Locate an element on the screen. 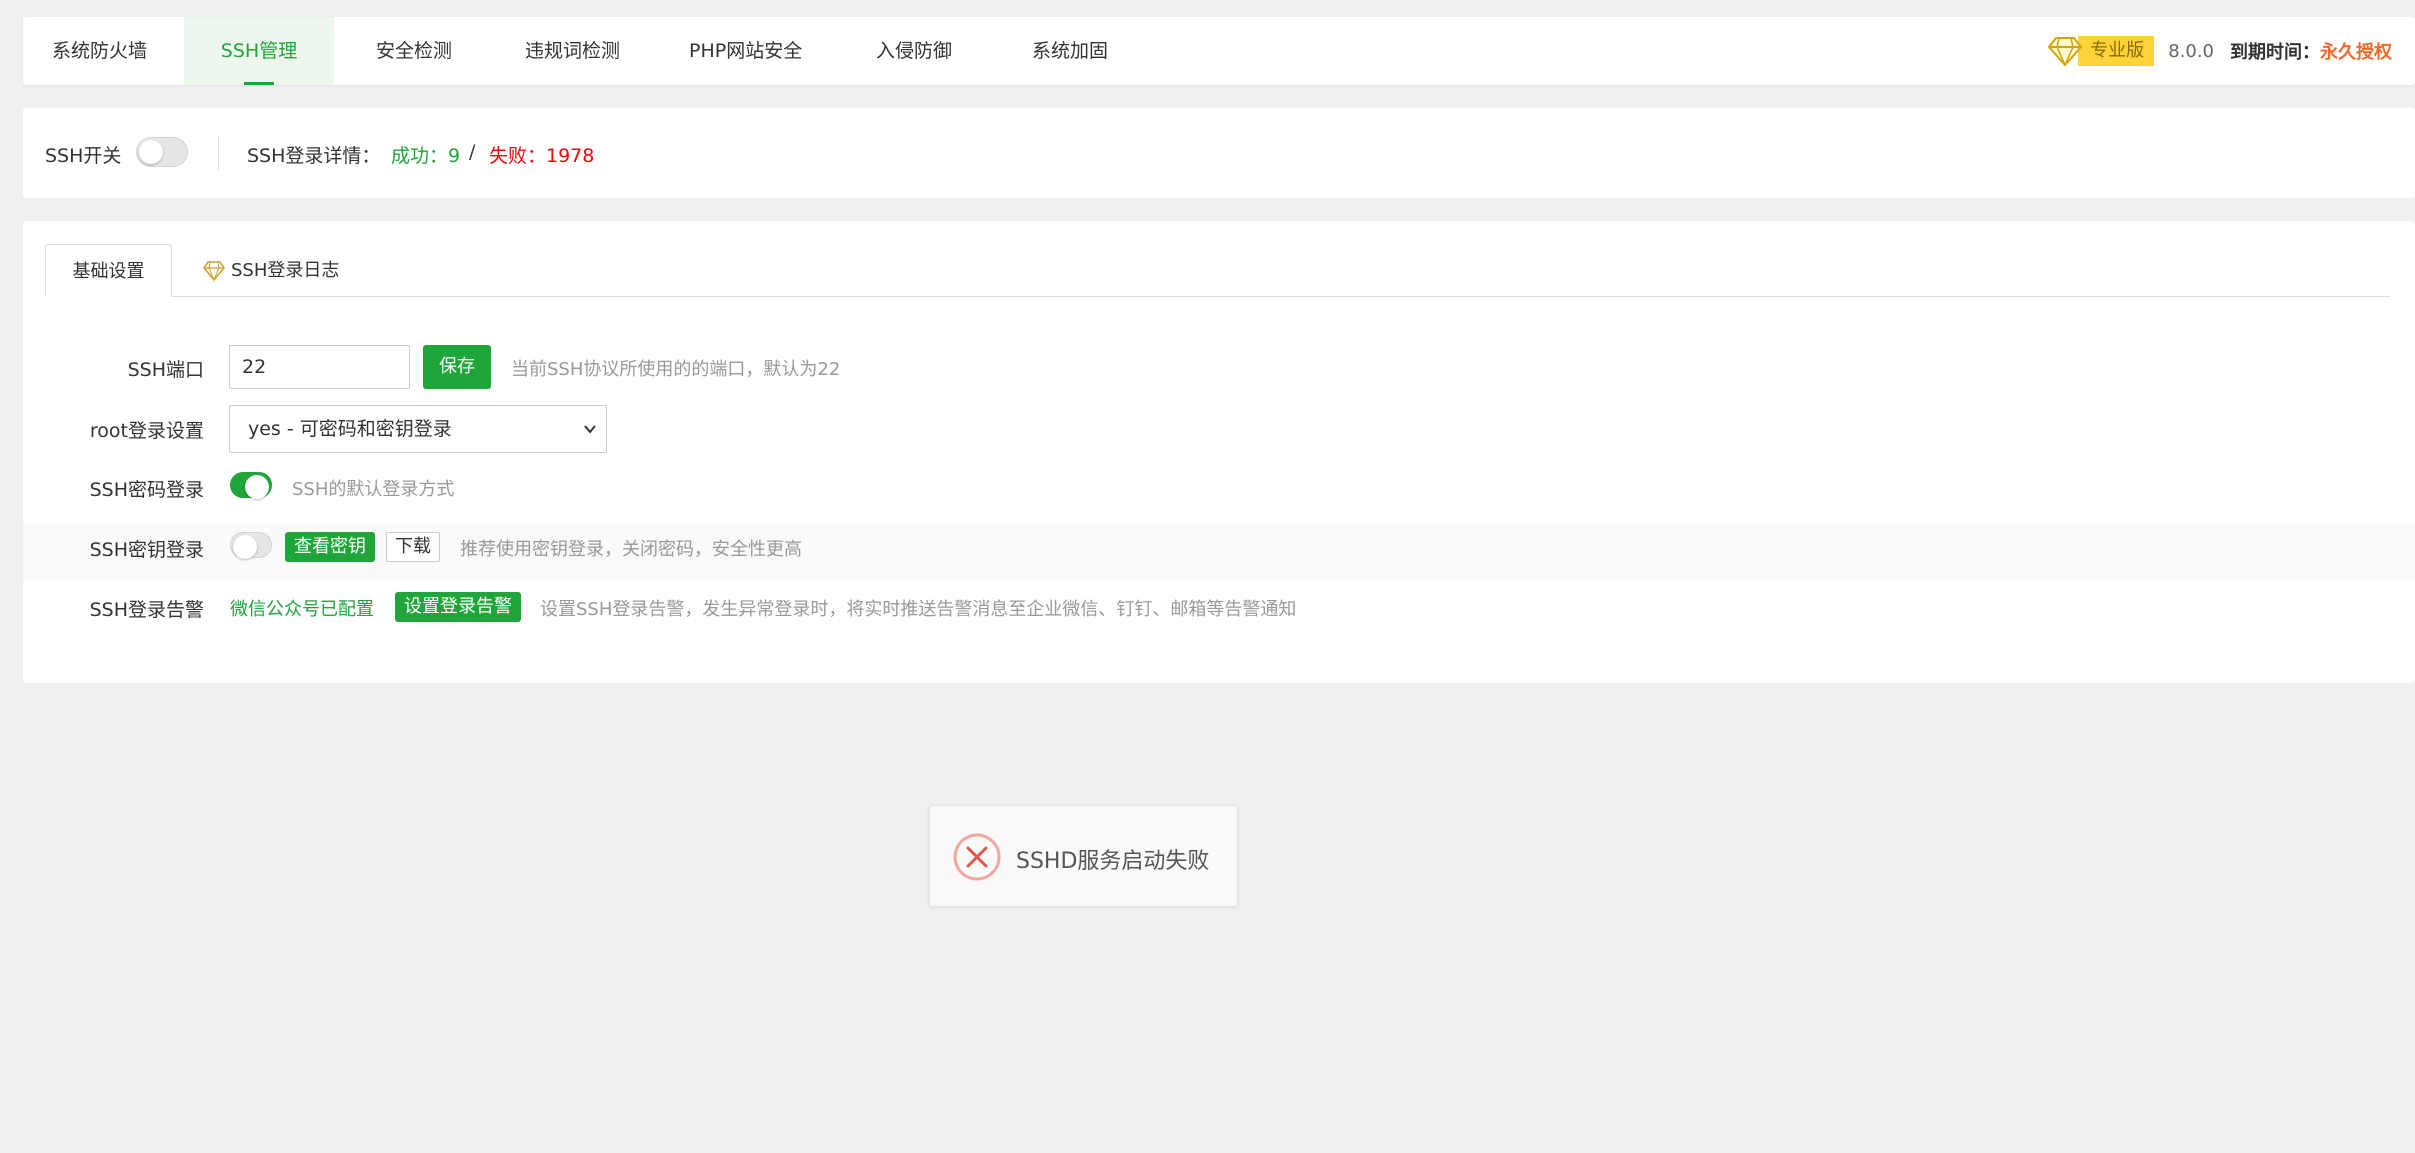 This screenshot has height=1153, width=2415. tab-intrusion: 入侵防御 is located at coordinates (914, 51).